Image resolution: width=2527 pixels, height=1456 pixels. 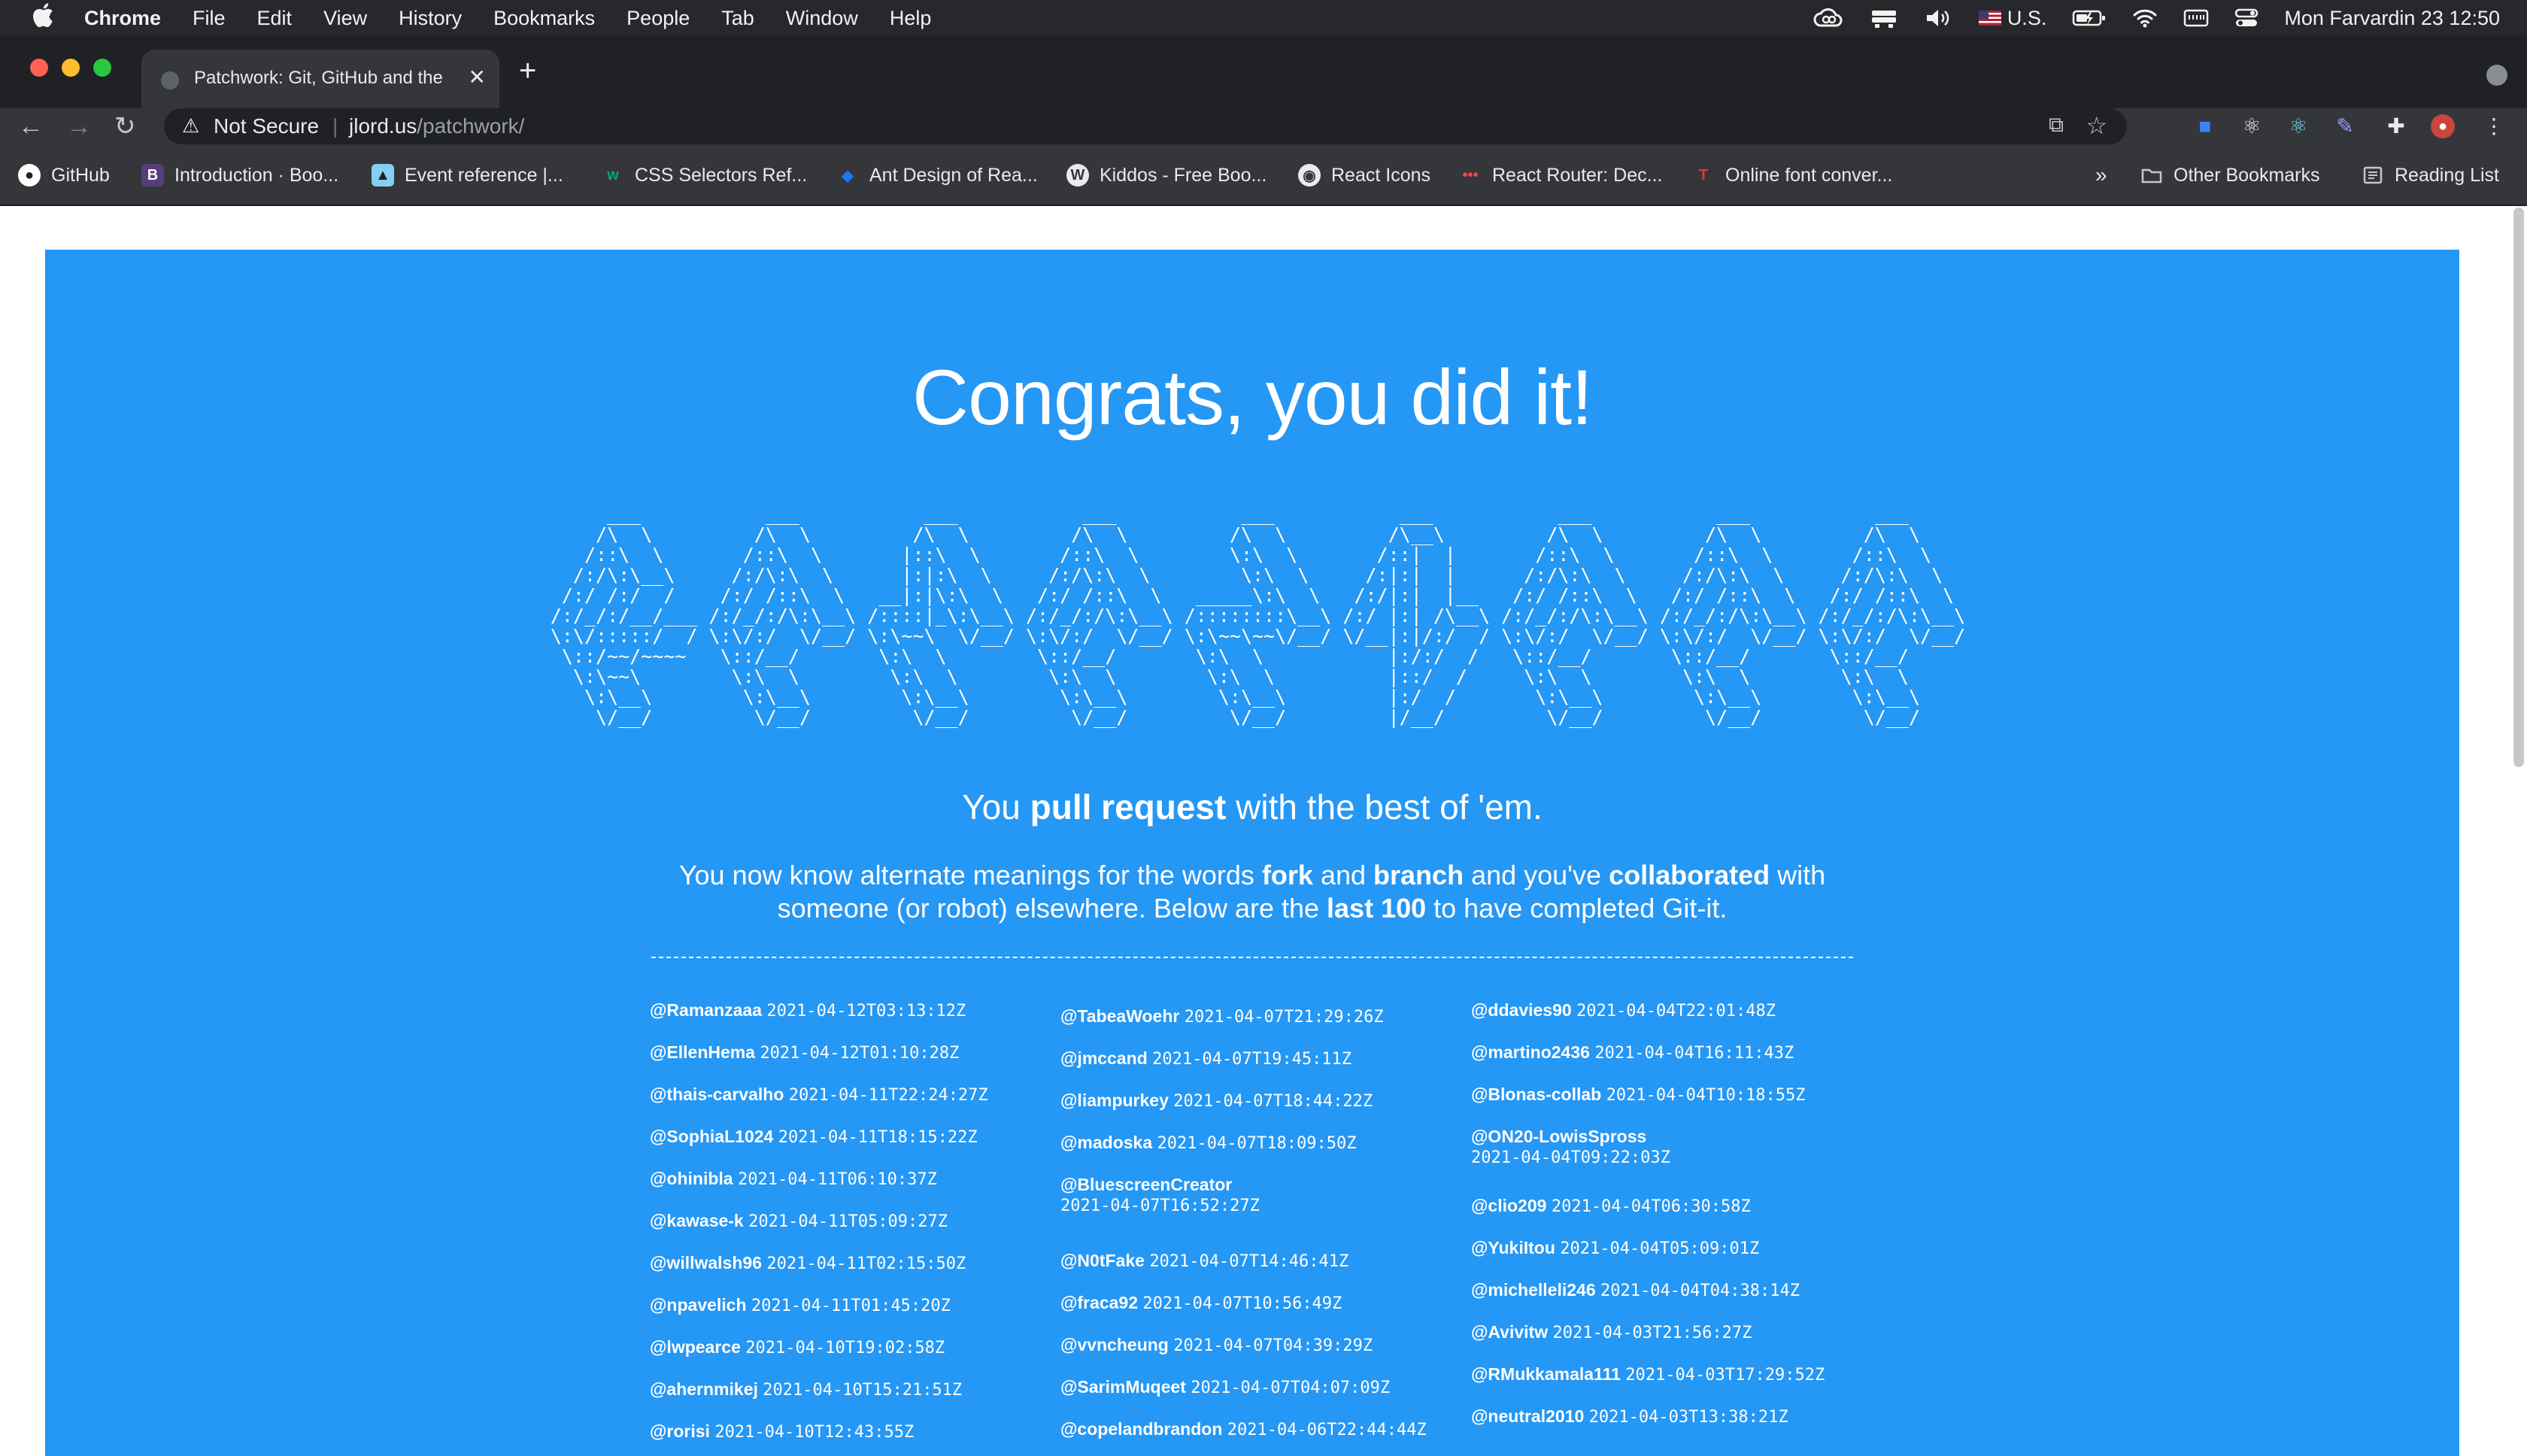 I want to click on username-link: @michelleli246, so click(x=1533, y=1290).